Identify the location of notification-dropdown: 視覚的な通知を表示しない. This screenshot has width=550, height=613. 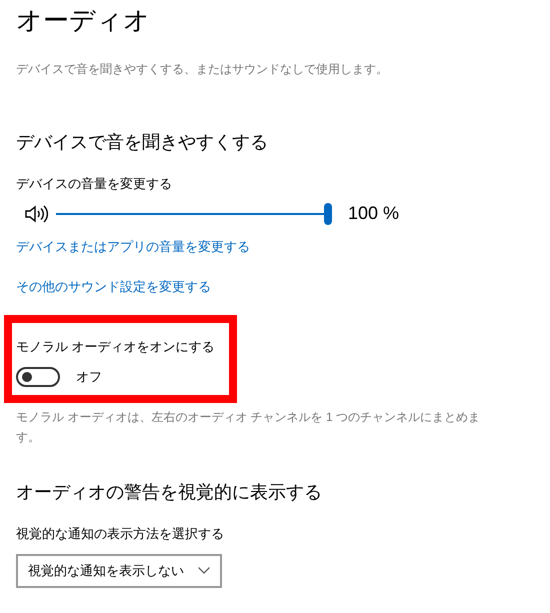
(119, 571).